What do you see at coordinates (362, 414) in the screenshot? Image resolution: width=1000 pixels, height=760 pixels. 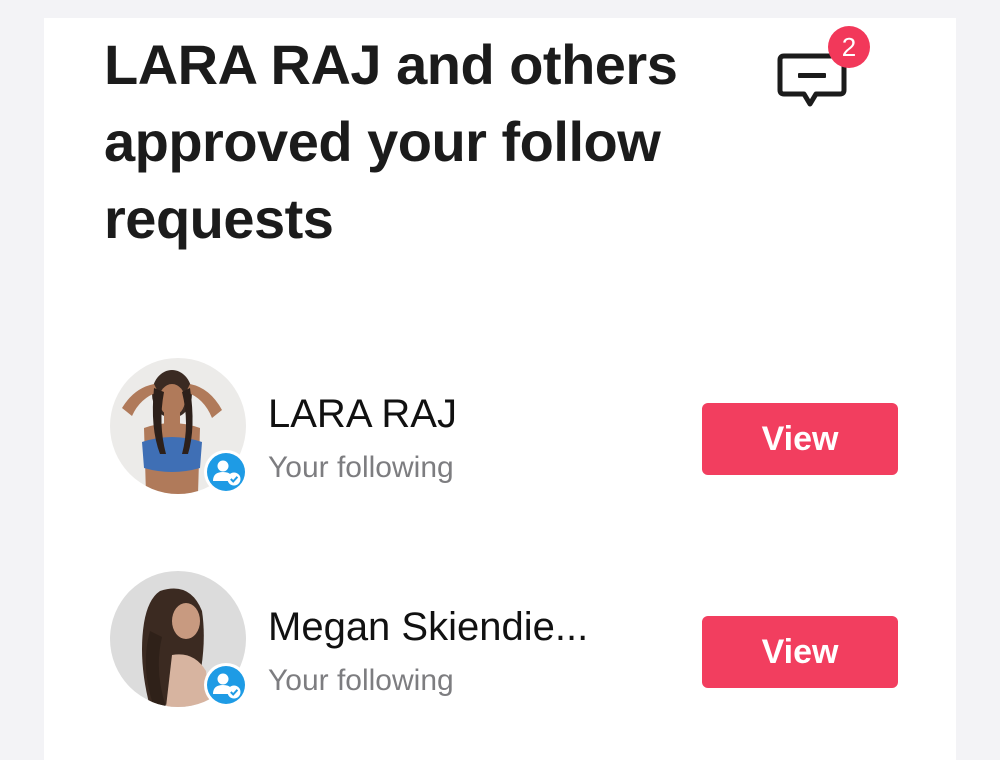 I see `user-name: LARA RAJ` at bounding box center [362, 414].